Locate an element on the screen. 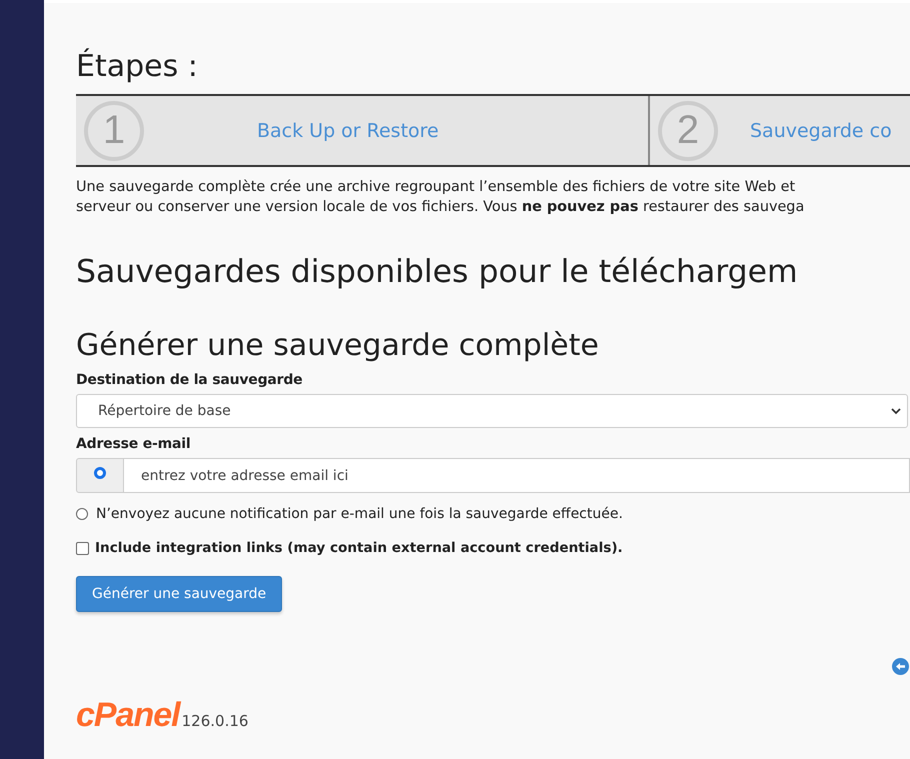 The width and height of the screenshot is (910, 759). version-text: 126.0.16 is located at coordinates (215, 721).